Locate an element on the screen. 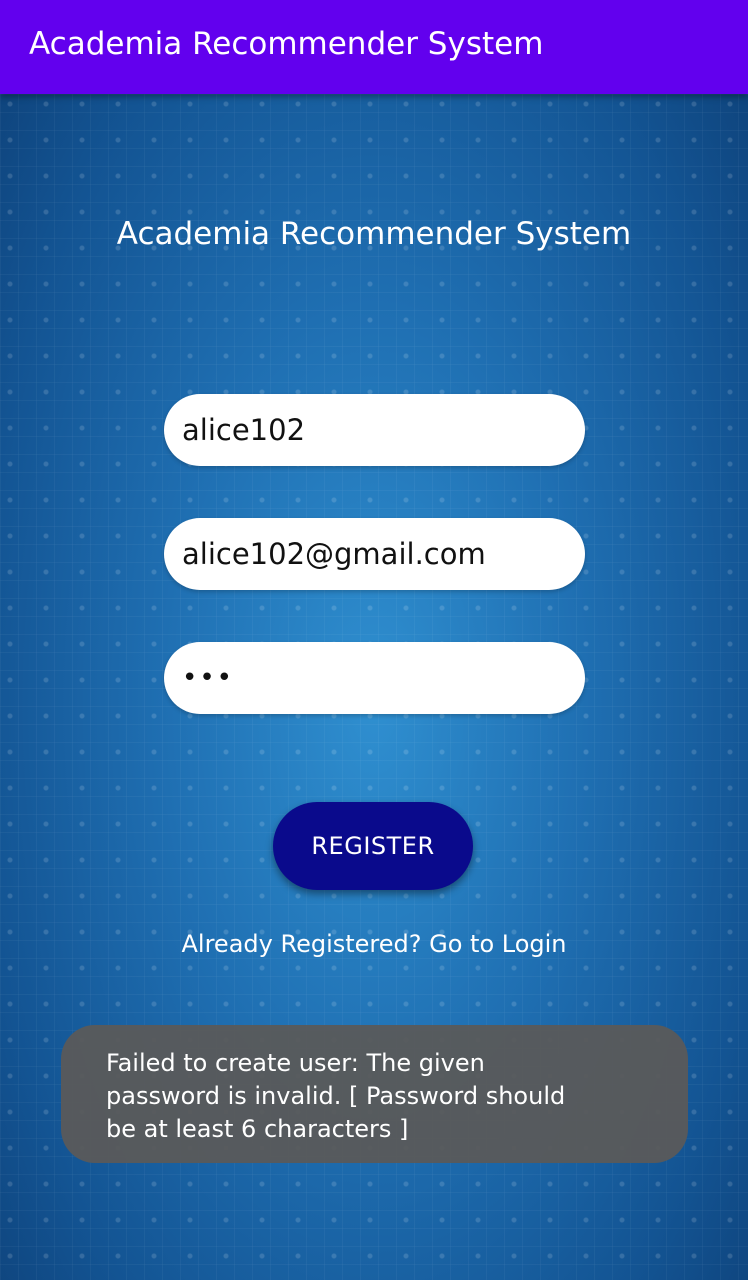  app-bar: Academia Recommender System is located at coordinates (374, 47).